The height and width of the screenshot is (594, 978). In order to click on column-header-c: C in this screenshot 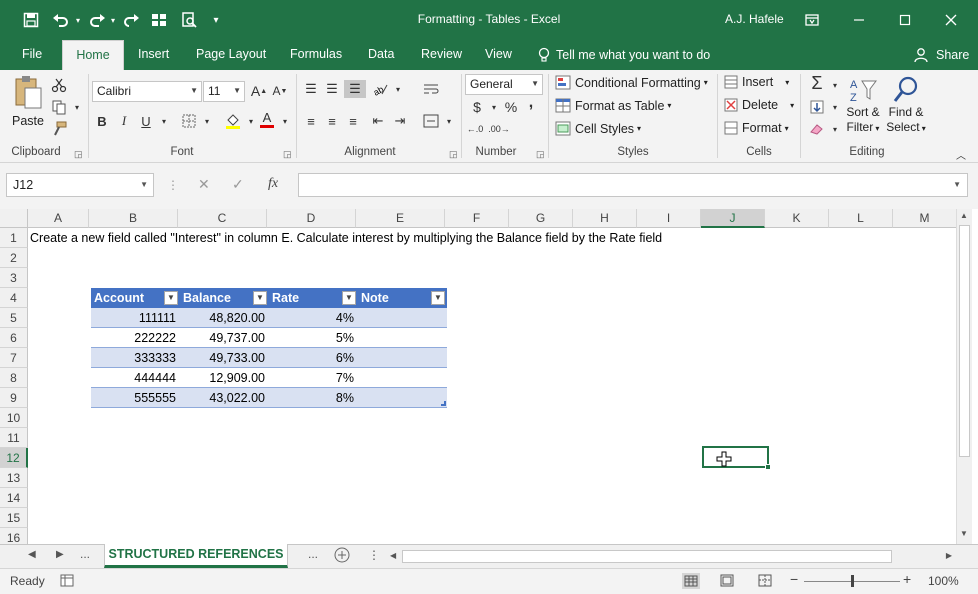, I will do `click(222, 218)`.